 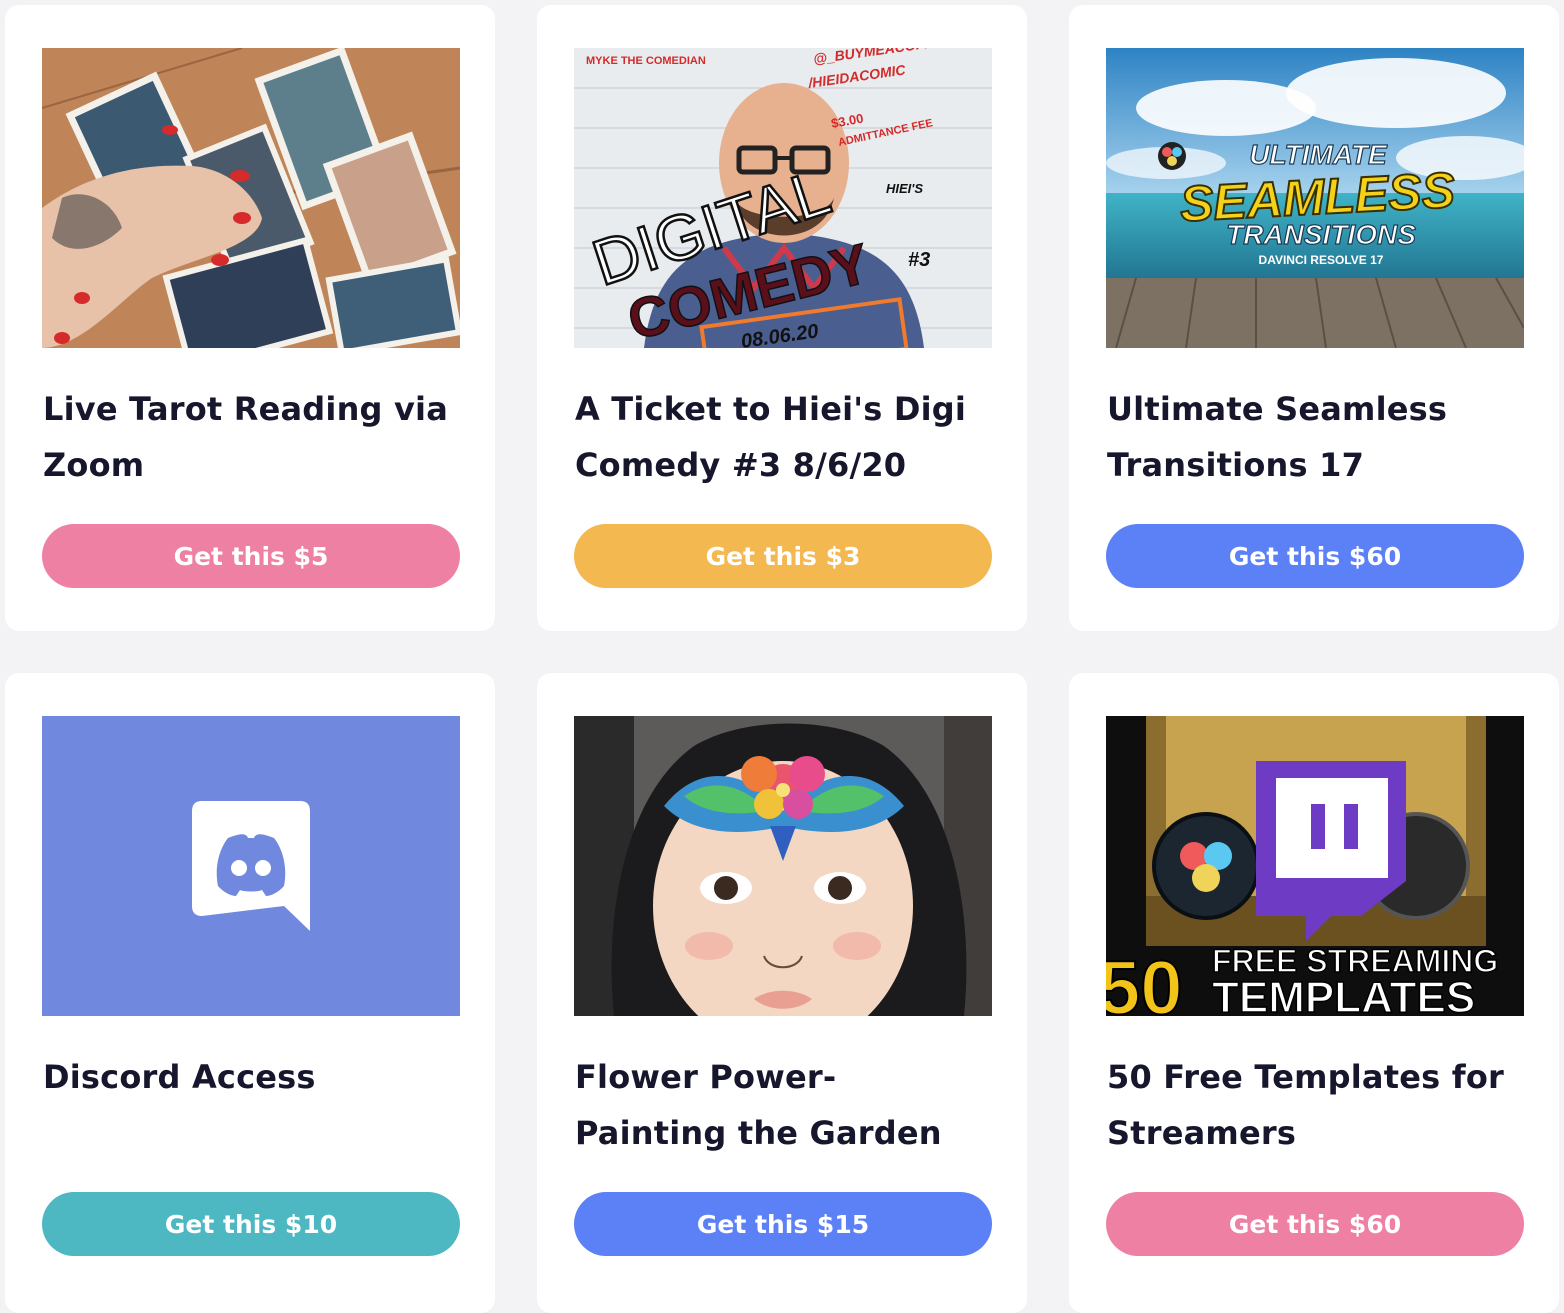 What do you see at coordinates (646, 61) in the screenshot?
I see `svg-text: MYKE THE COMEDIAN` at bounding box center [646, 61].